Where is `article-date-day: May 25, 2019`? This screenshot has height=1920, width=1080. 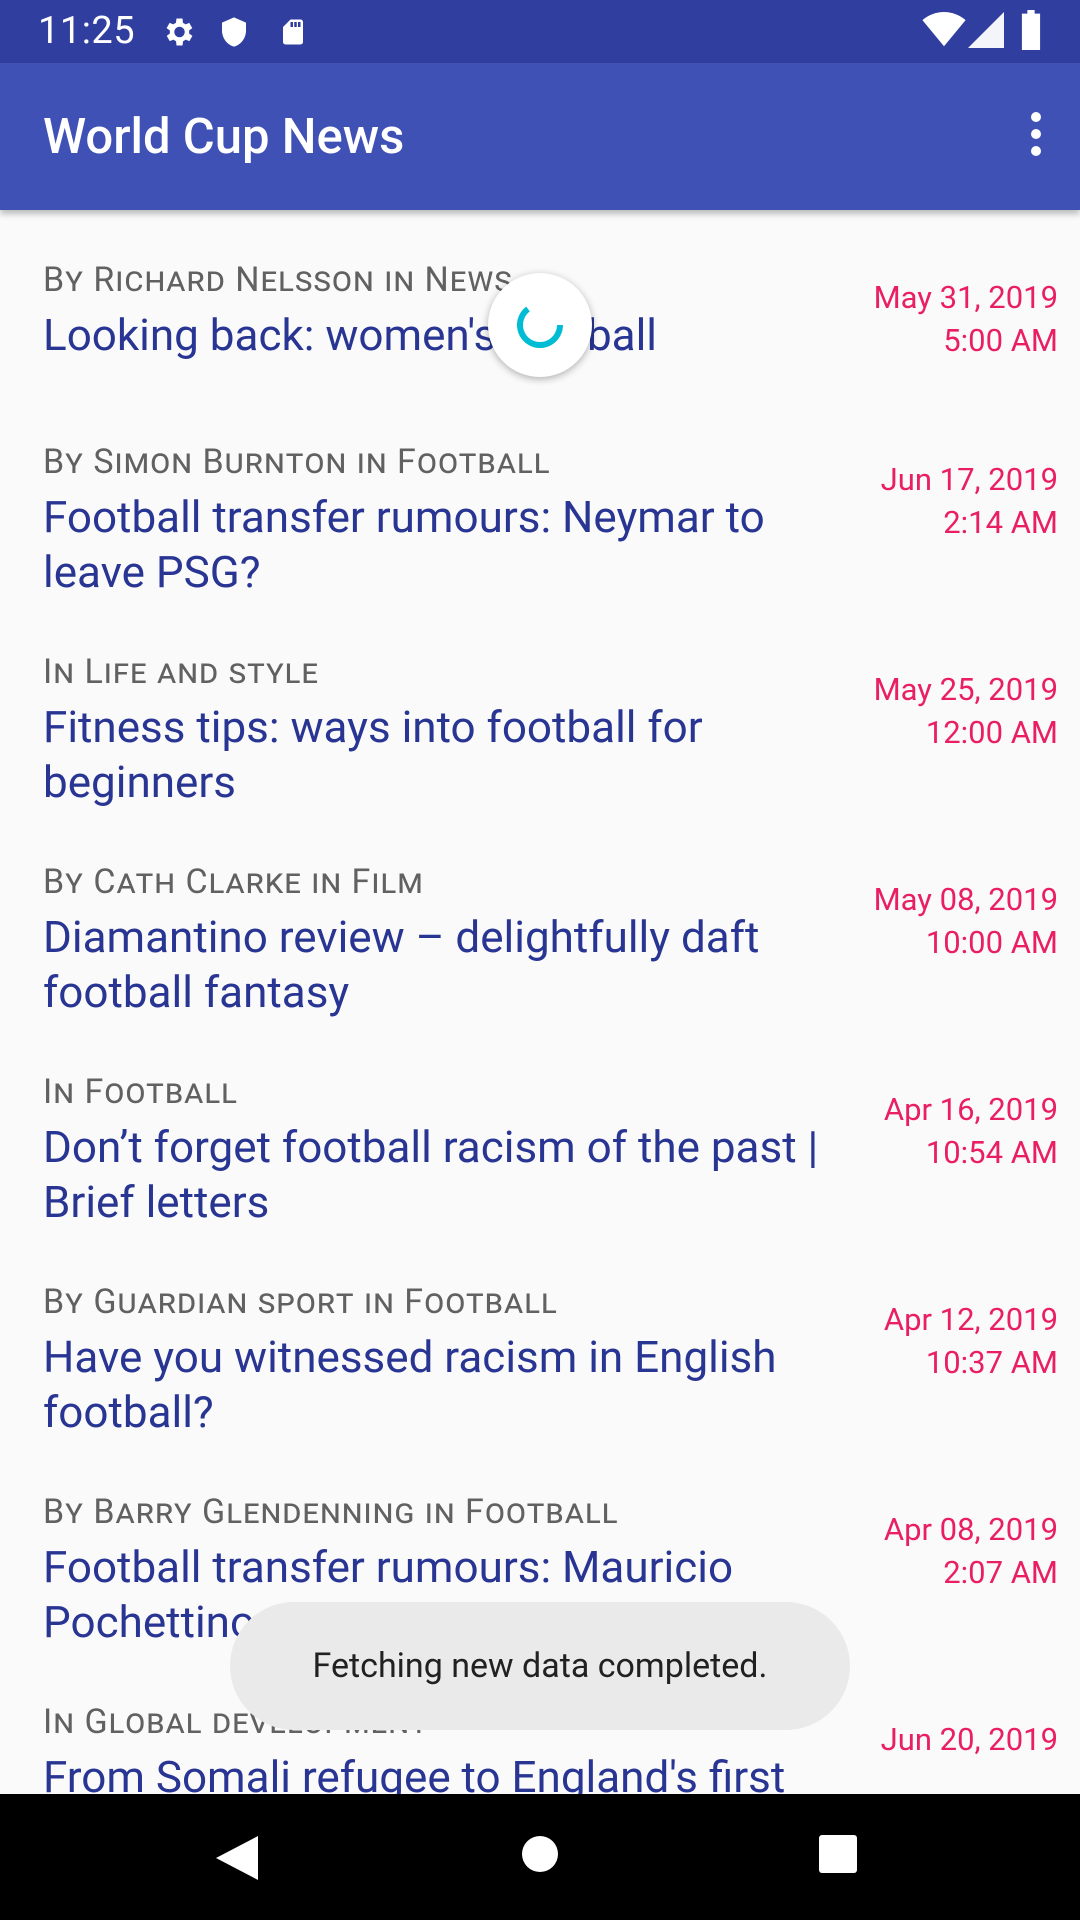 article-date-day: May 25, 2019 is located at coordinates (965, 689).